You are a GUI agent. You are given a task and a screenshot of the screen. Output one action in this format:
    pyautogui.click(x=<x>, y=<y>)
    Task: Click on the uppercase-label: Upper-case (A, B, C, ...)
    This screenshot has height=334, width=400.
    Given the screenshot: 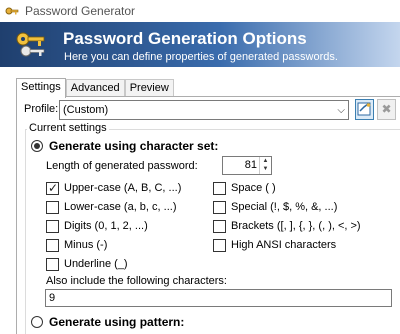 What is the action you would take?
    pyautogui.click(x=123, y=188)
    